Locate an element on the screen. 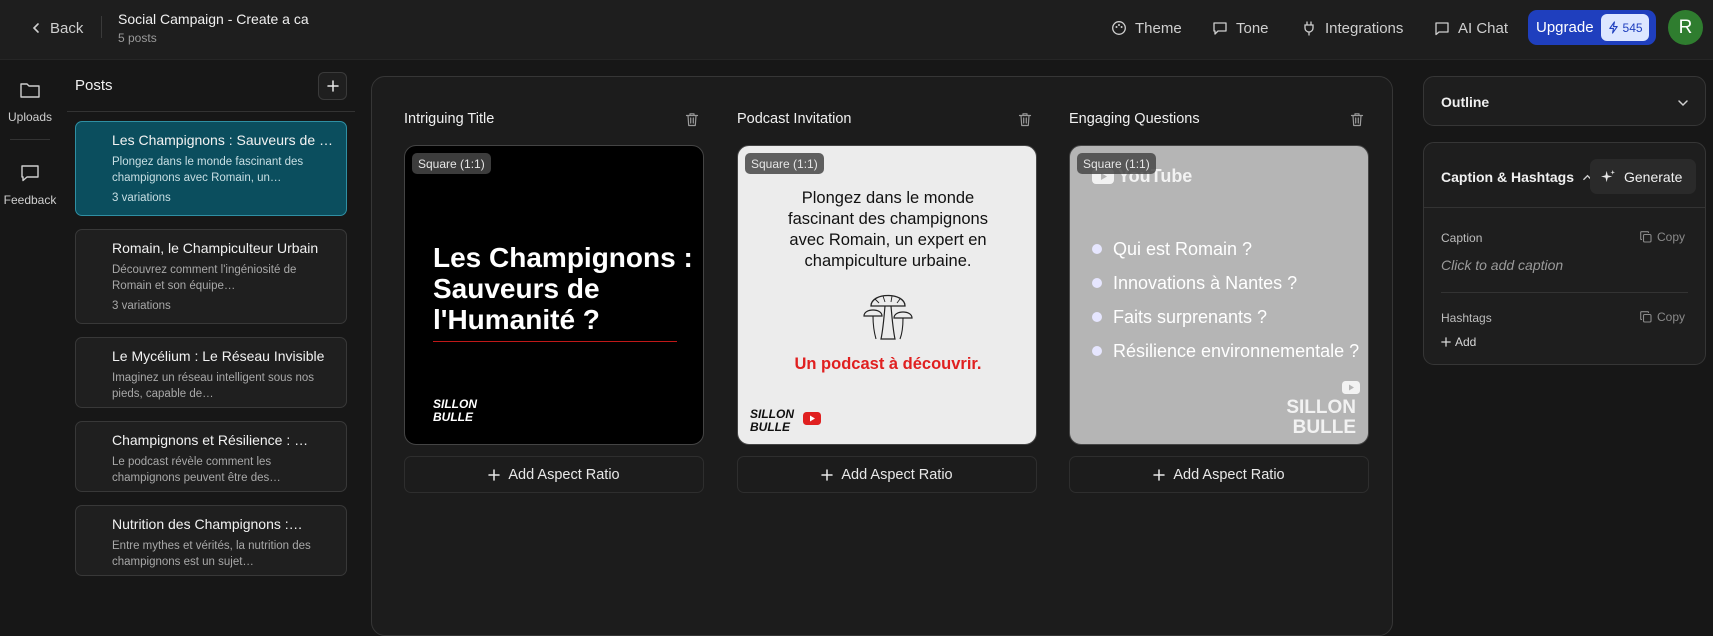 The height and width of the screenshot is (636, 1713). headline-line: l'Humanité ? is located at coordinates (516, 319).